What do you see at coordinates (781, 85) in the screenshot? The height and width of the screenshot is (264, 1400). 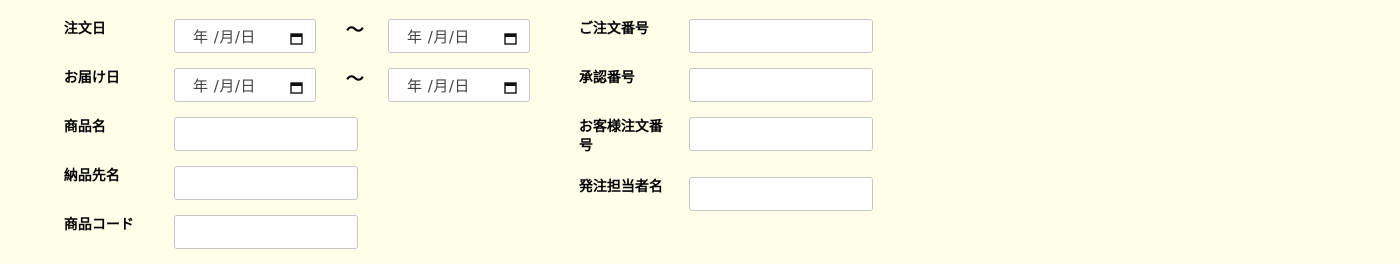 I see `approval-number-input` at bounding box center [781, 85].